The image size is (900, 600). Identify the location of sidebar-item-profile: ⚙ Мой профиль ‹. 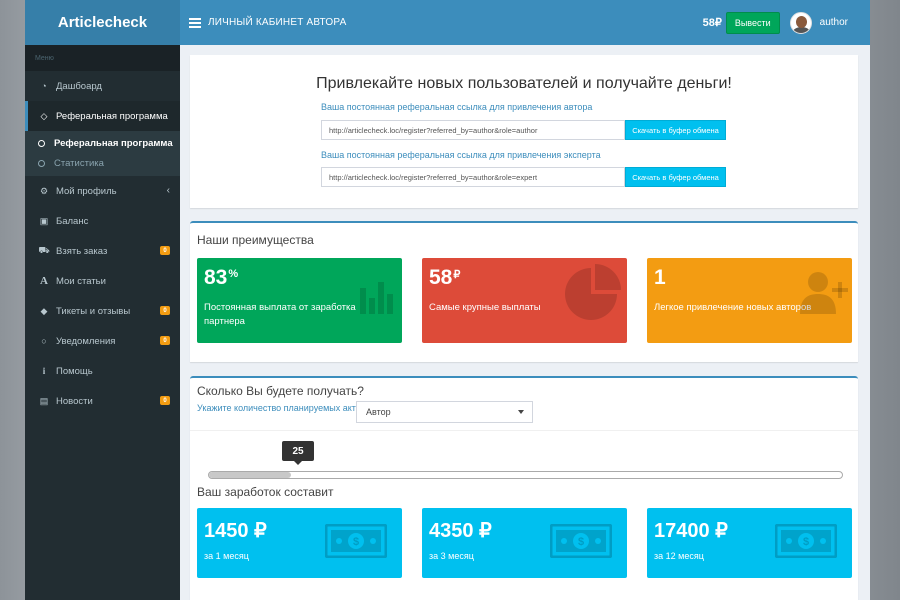
(102, 191).